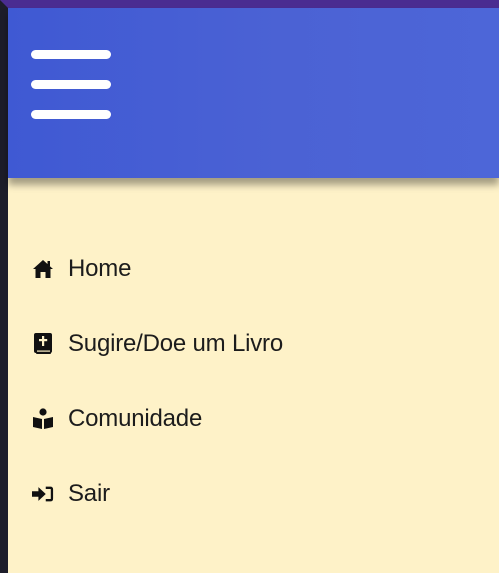  Describe the element at coordinates (135, 418) in the screenshot. I see `menu-item-label: Comunidade` at that location.